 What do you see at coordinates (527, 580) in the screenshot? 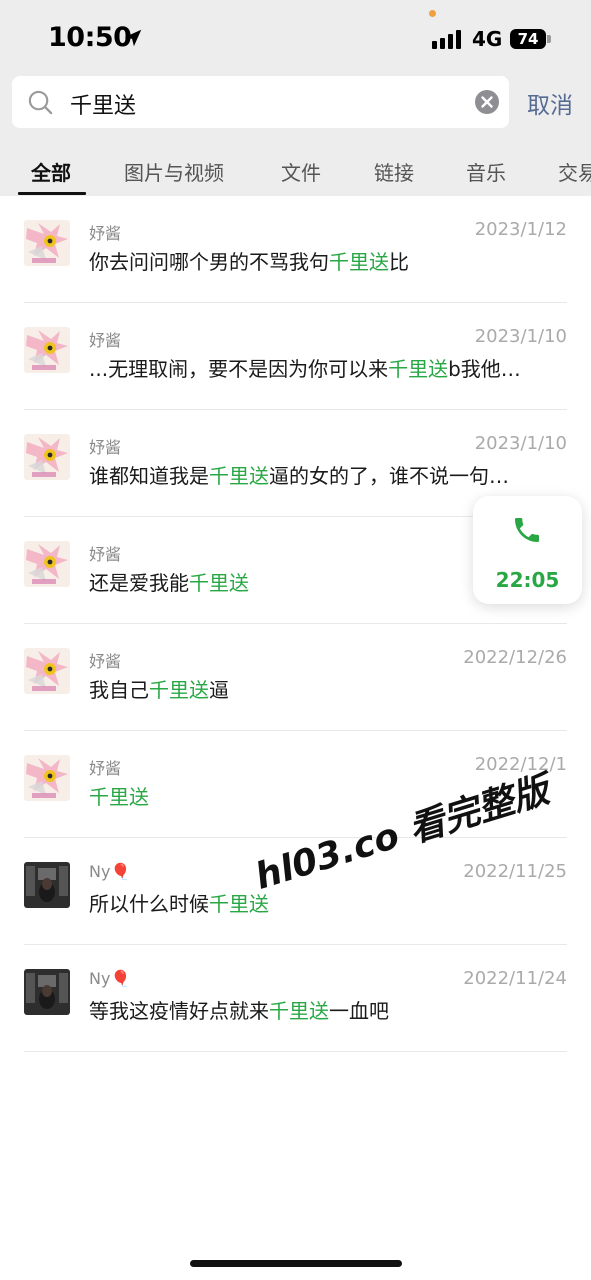
I see `call-duration: 22:05` at bounding box center [527, 580].